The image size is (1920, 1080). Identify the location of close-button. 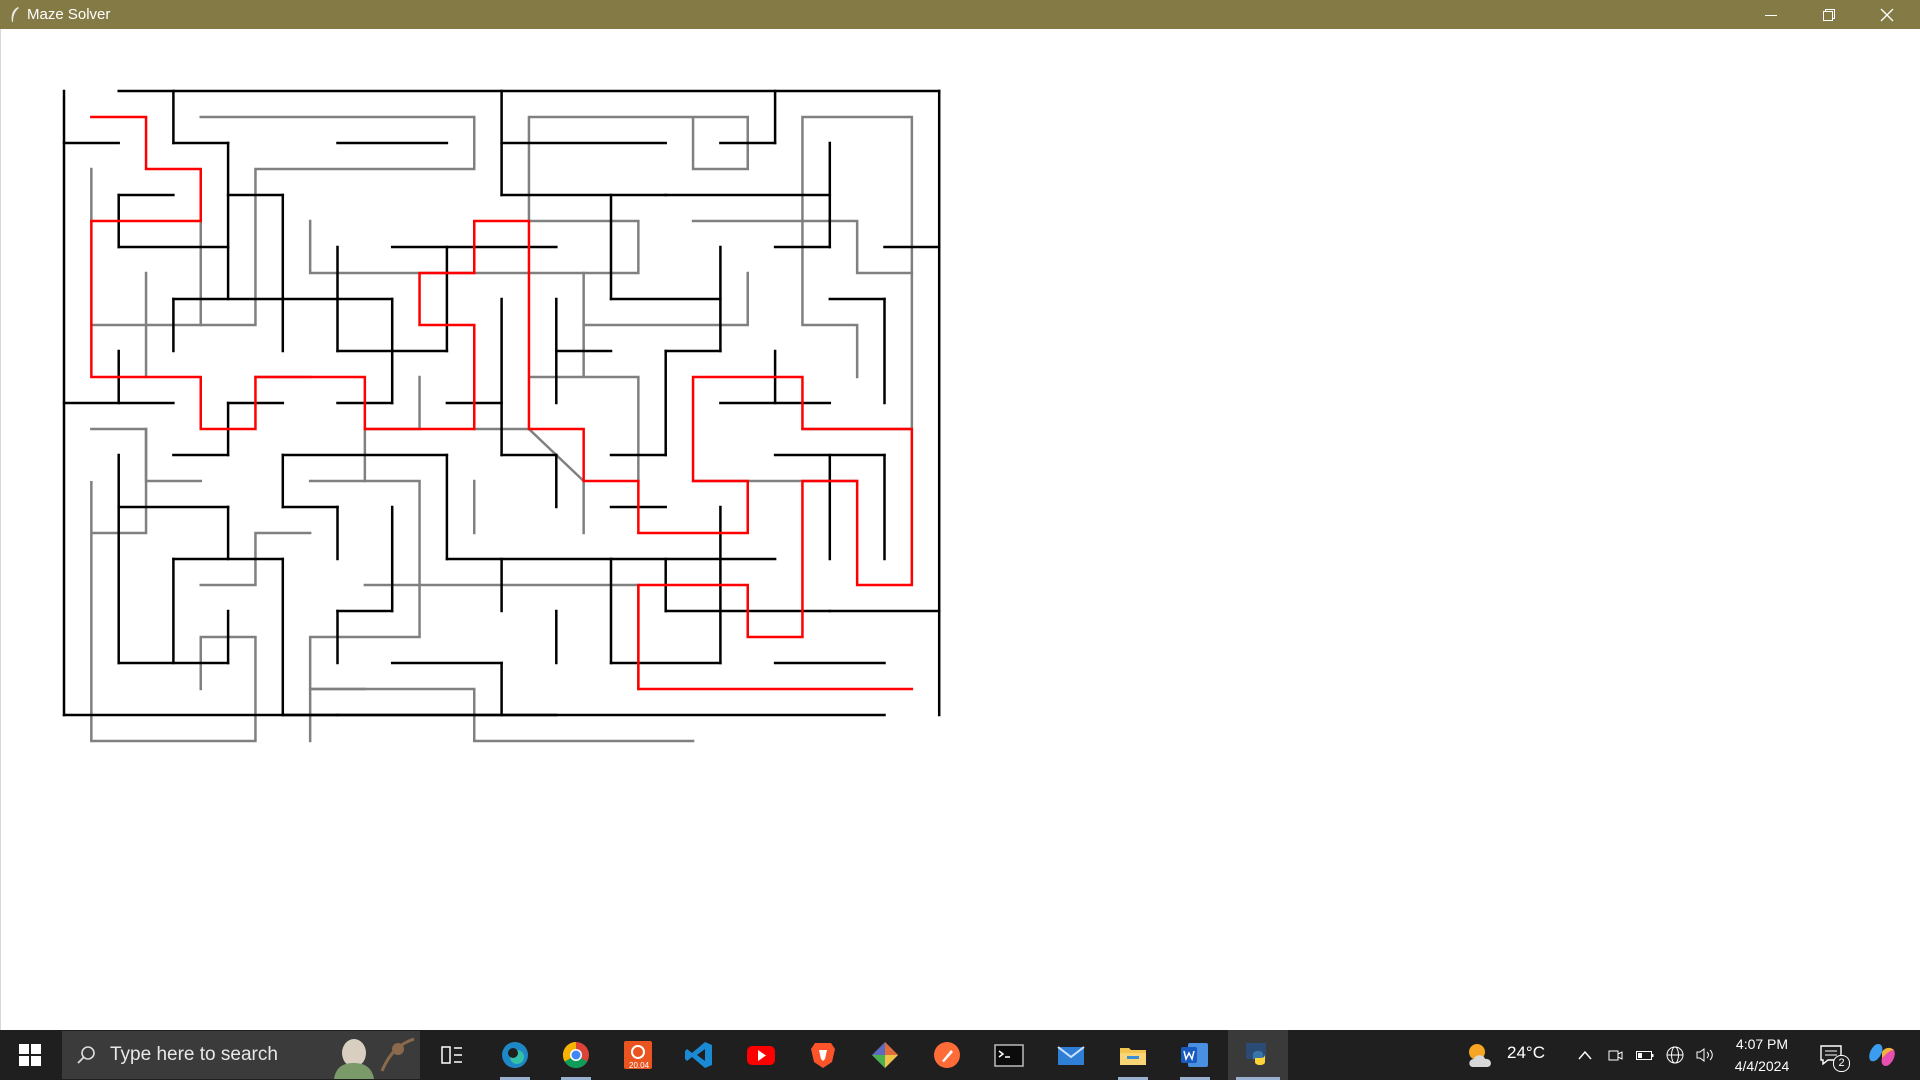
(1887, 14).